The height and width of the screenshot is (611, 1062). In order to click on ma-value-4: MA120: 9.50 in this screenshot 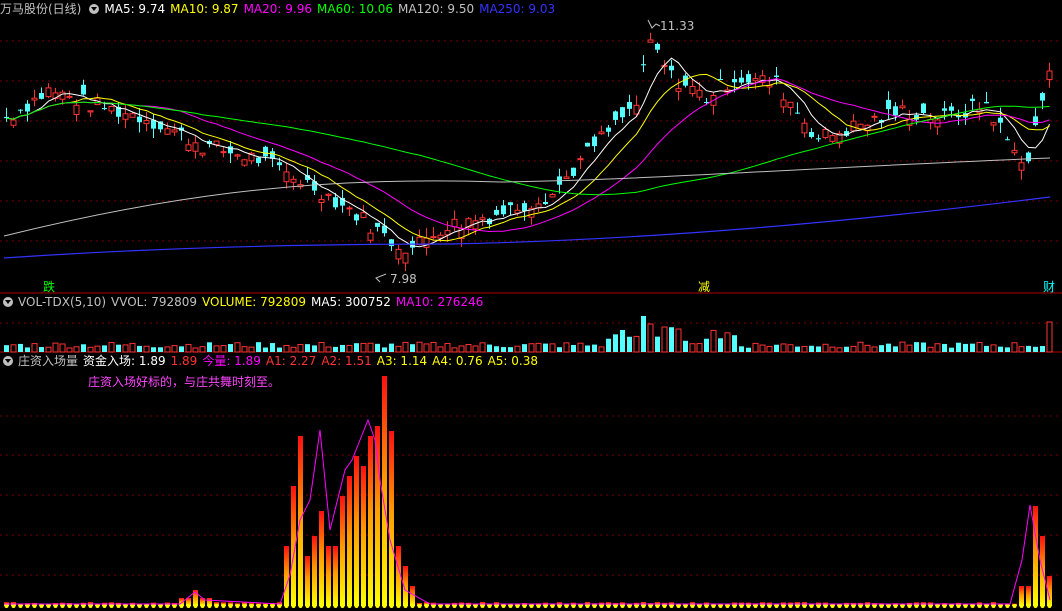, I will do `click(436, 9)`.